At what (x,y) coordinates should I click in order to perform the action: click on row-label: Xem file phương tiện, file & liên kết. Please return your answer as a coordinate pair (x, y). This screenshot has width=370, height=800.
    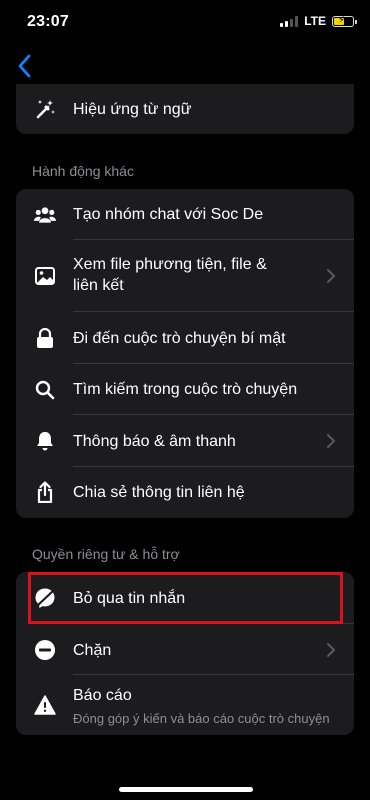
    Looking at the image, I should click on (170, 275).